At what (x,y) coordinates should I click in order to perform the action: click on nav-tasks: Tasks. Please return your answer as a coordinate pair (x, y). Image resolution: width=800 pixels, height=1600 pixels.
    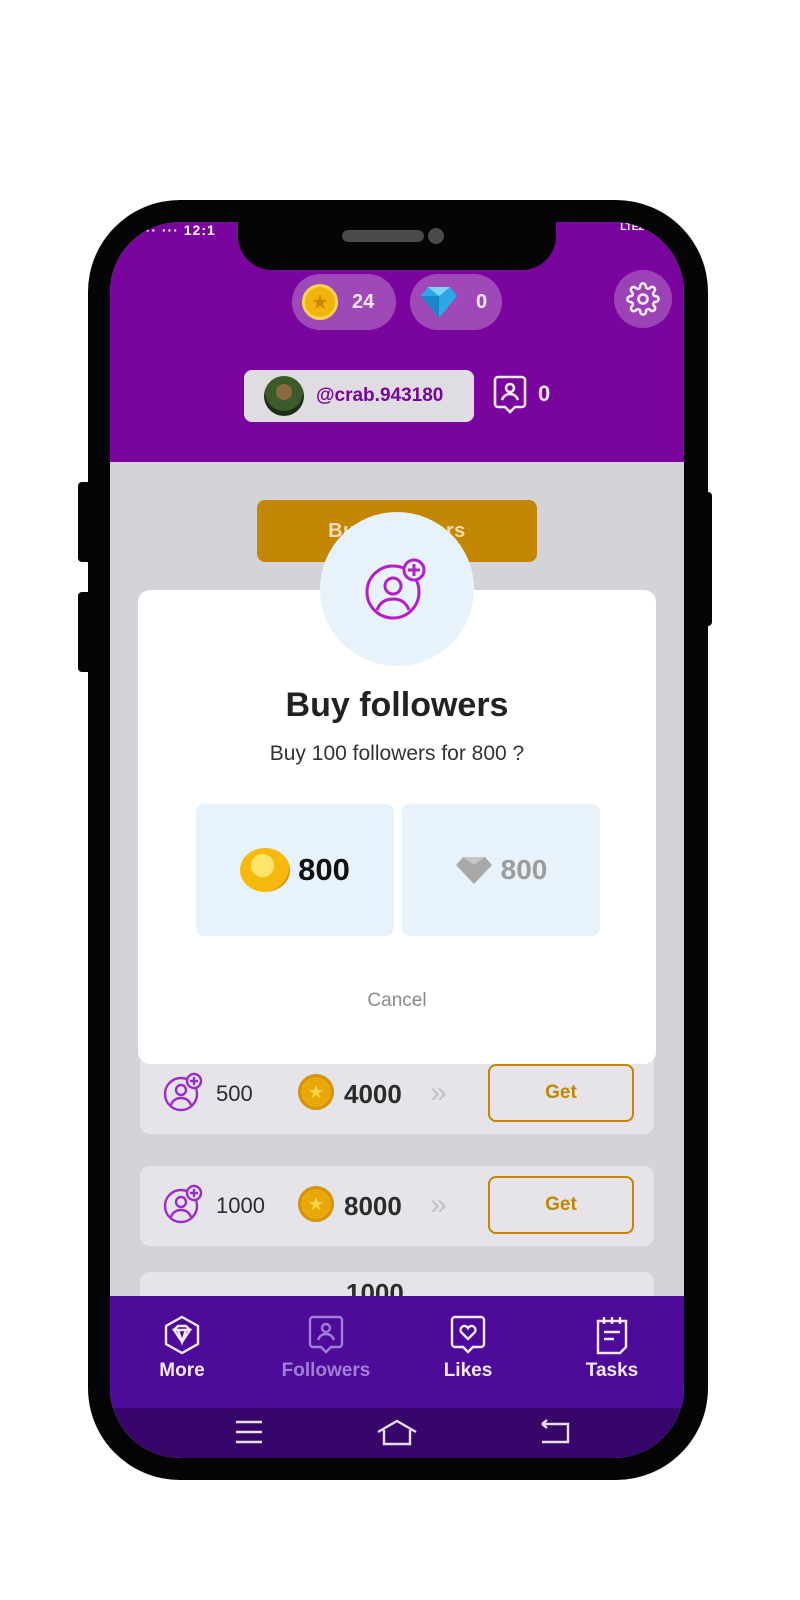
    Looking at the image, I should click on (612, 1348).